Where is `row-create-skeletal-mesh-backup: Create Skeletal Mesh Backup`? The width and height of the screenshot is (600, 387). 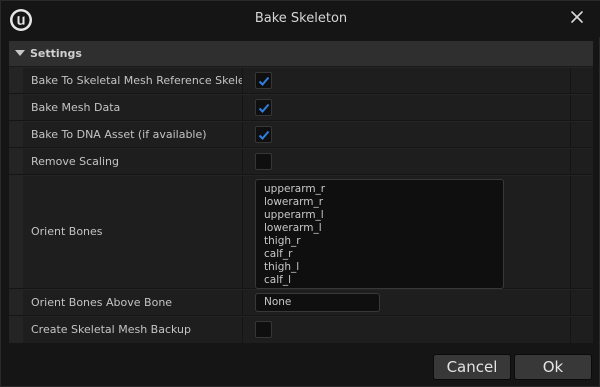 row-create-skeletal-mesh-backup: Create Skeletal Mesh Backup is located at coordinates (301, 330).